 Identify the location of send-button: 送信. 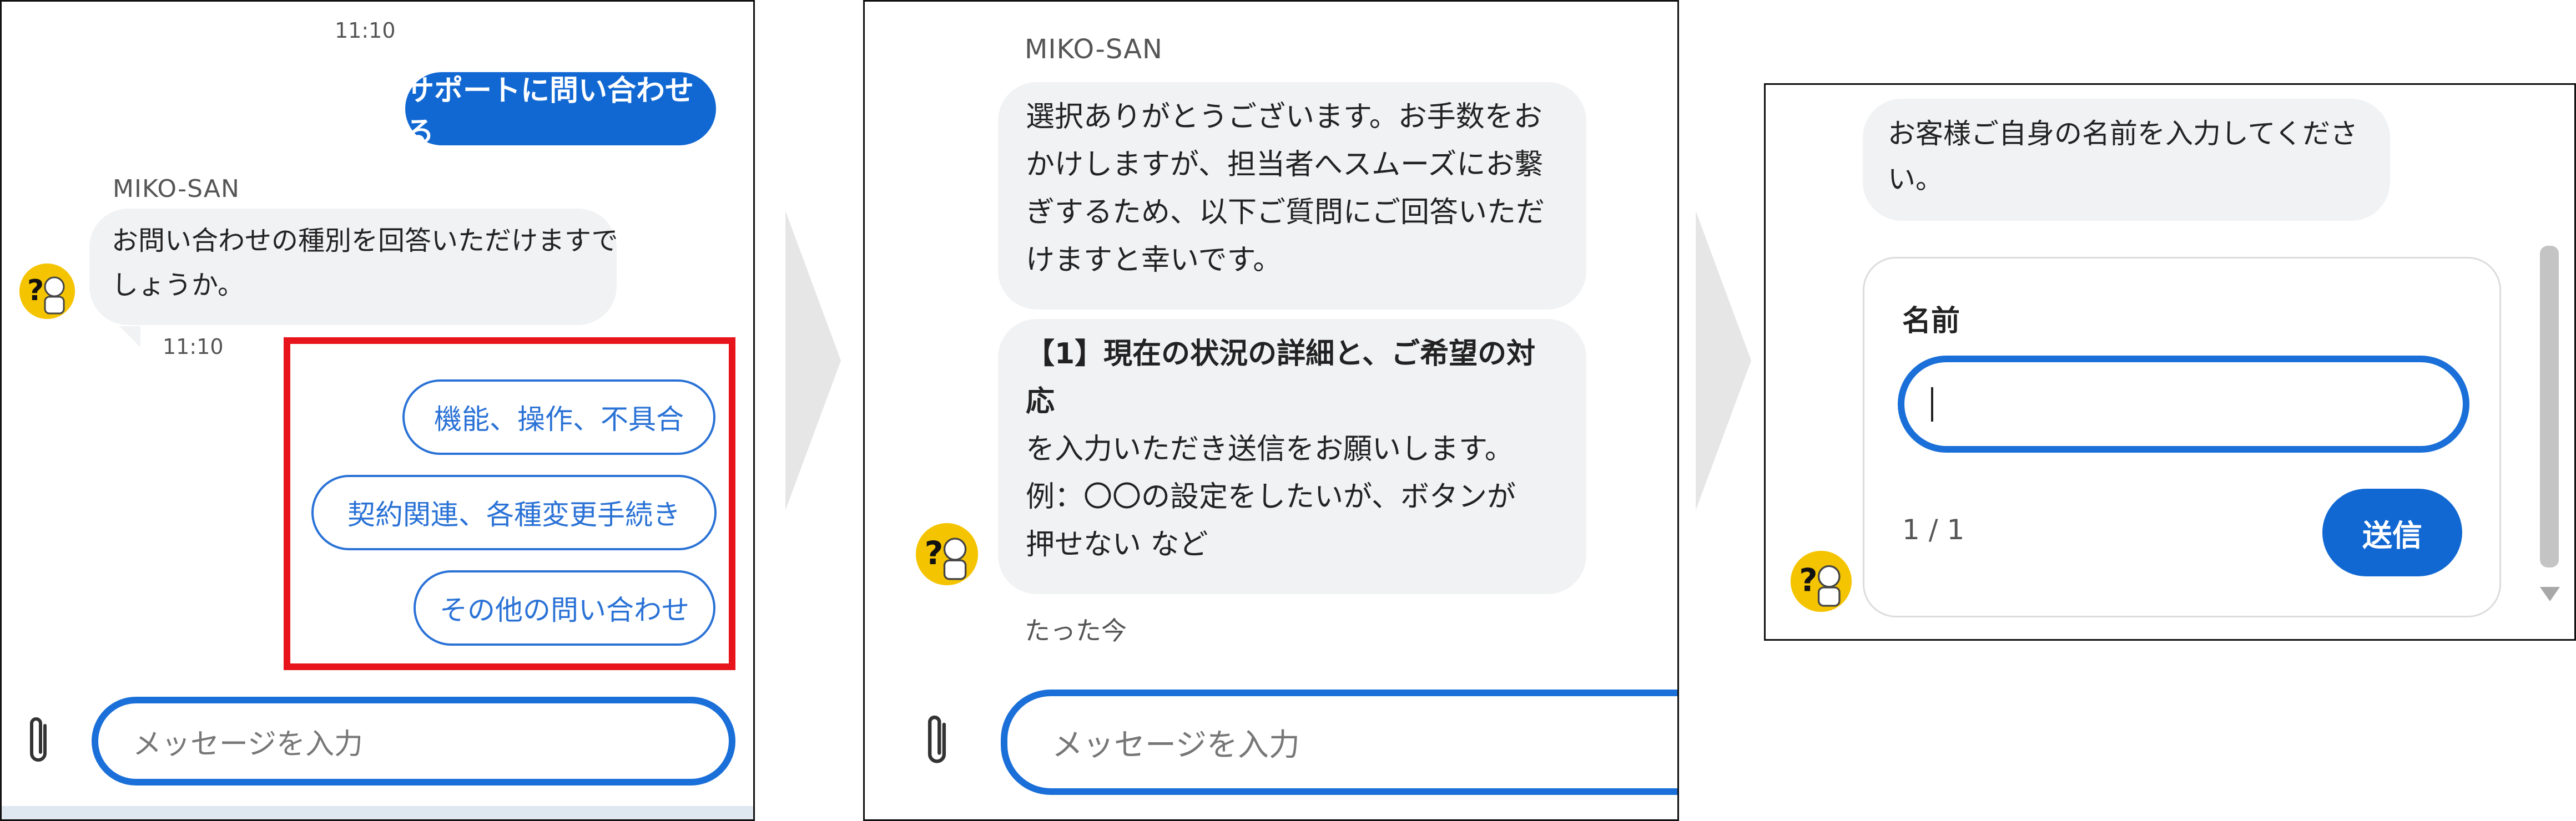
(2392, 532).